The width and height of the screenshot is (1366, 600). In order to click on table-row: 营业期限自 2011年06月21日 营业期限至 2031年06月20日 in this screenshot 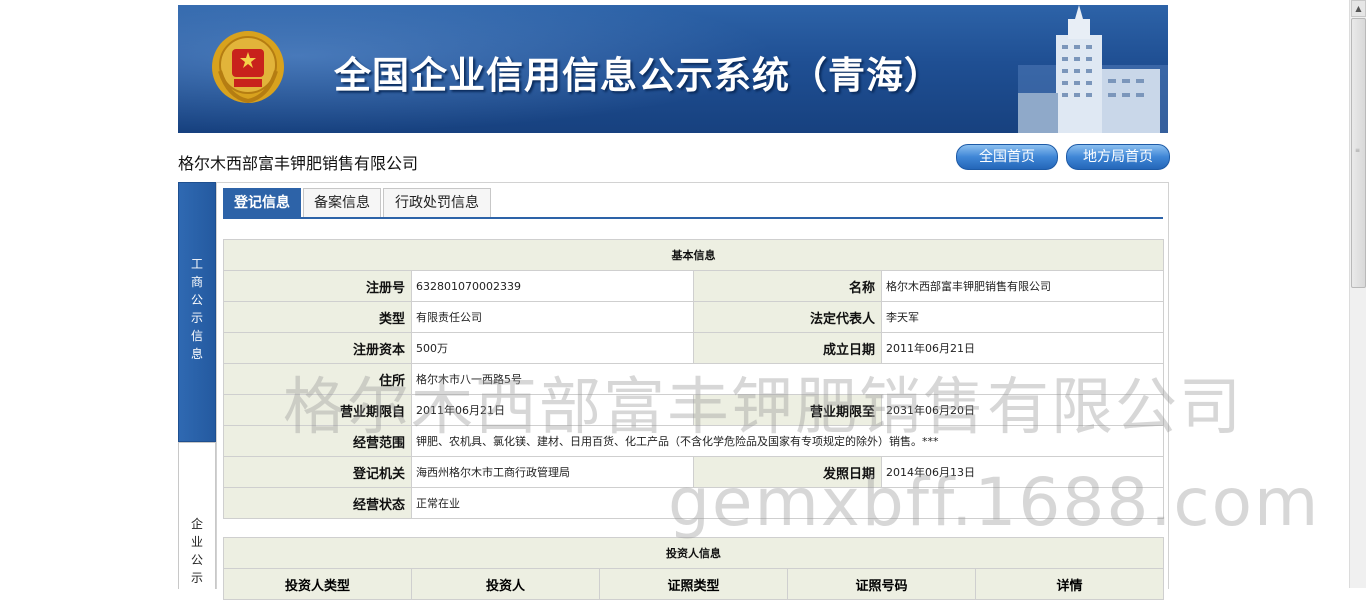, I will do `click(693, 410)`.